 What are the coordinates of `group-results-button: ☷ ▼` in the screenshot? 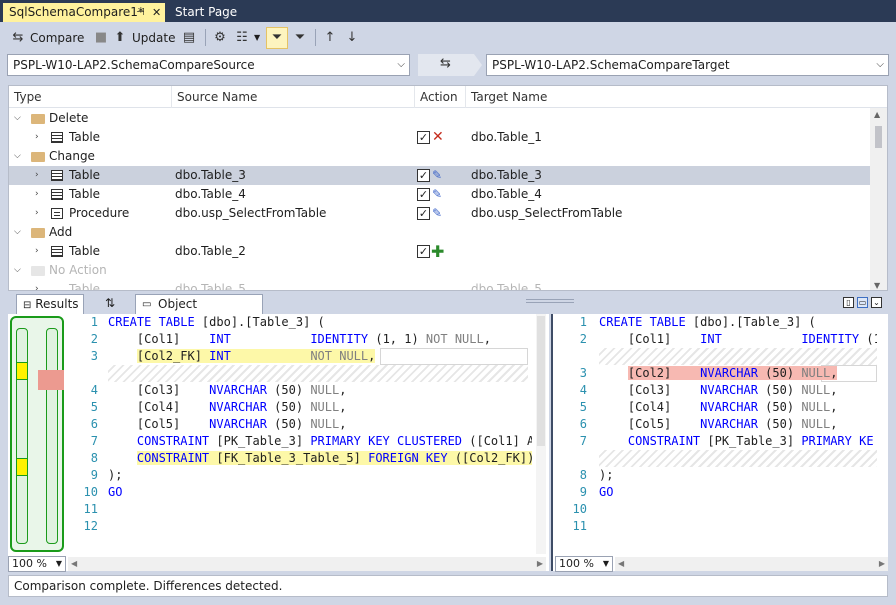 It's located at (247, 38).